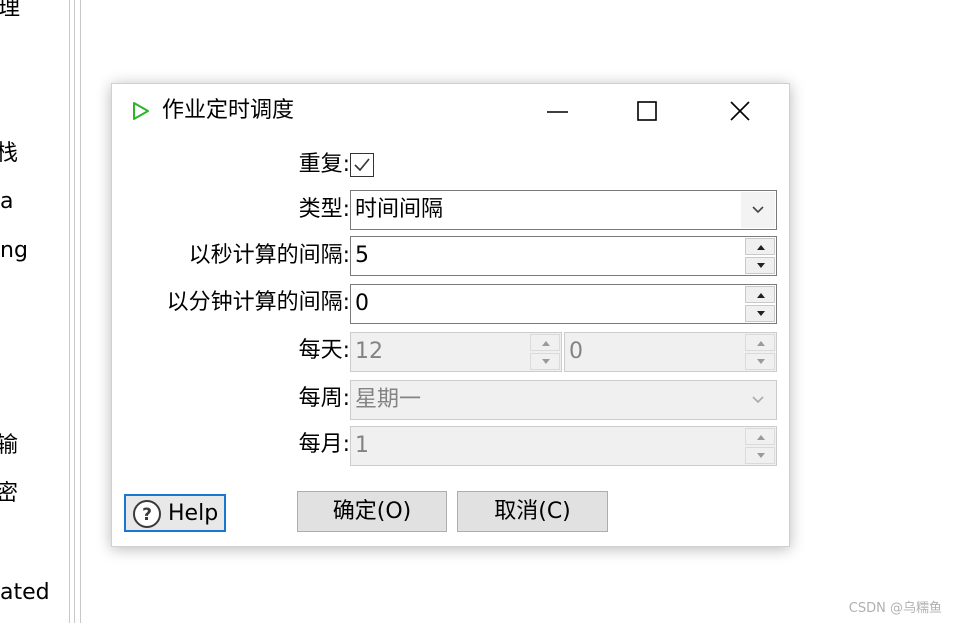 This screenshot has height=623, width=956. Describe the element at coordinates (450, 112) in the screenshot. I see `dialog-titlebar: 作业定时调度` at that location.